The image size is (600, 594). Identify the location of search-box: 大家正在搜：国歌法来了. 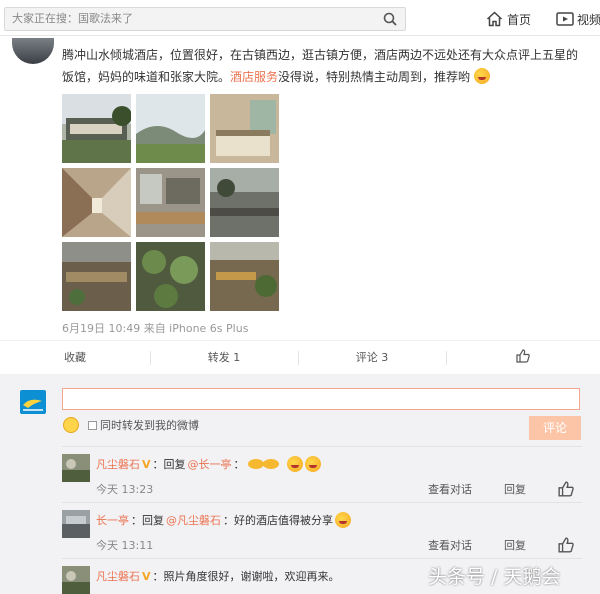
(205, 19).